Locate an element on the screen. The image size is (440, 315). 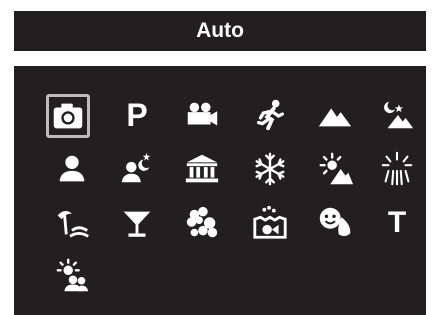
mode-night-portrait-button is located at coordinates (137, 169).